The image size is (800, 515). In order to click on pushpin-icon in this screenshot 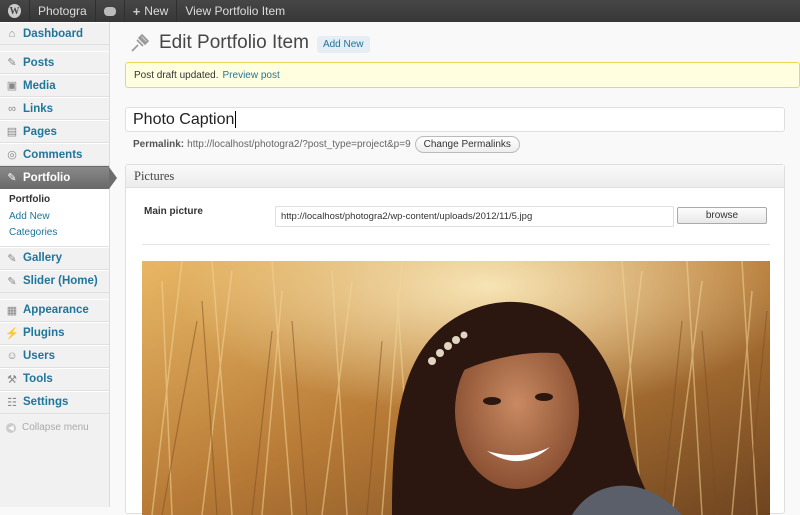, I will do `click(140, 43)`.